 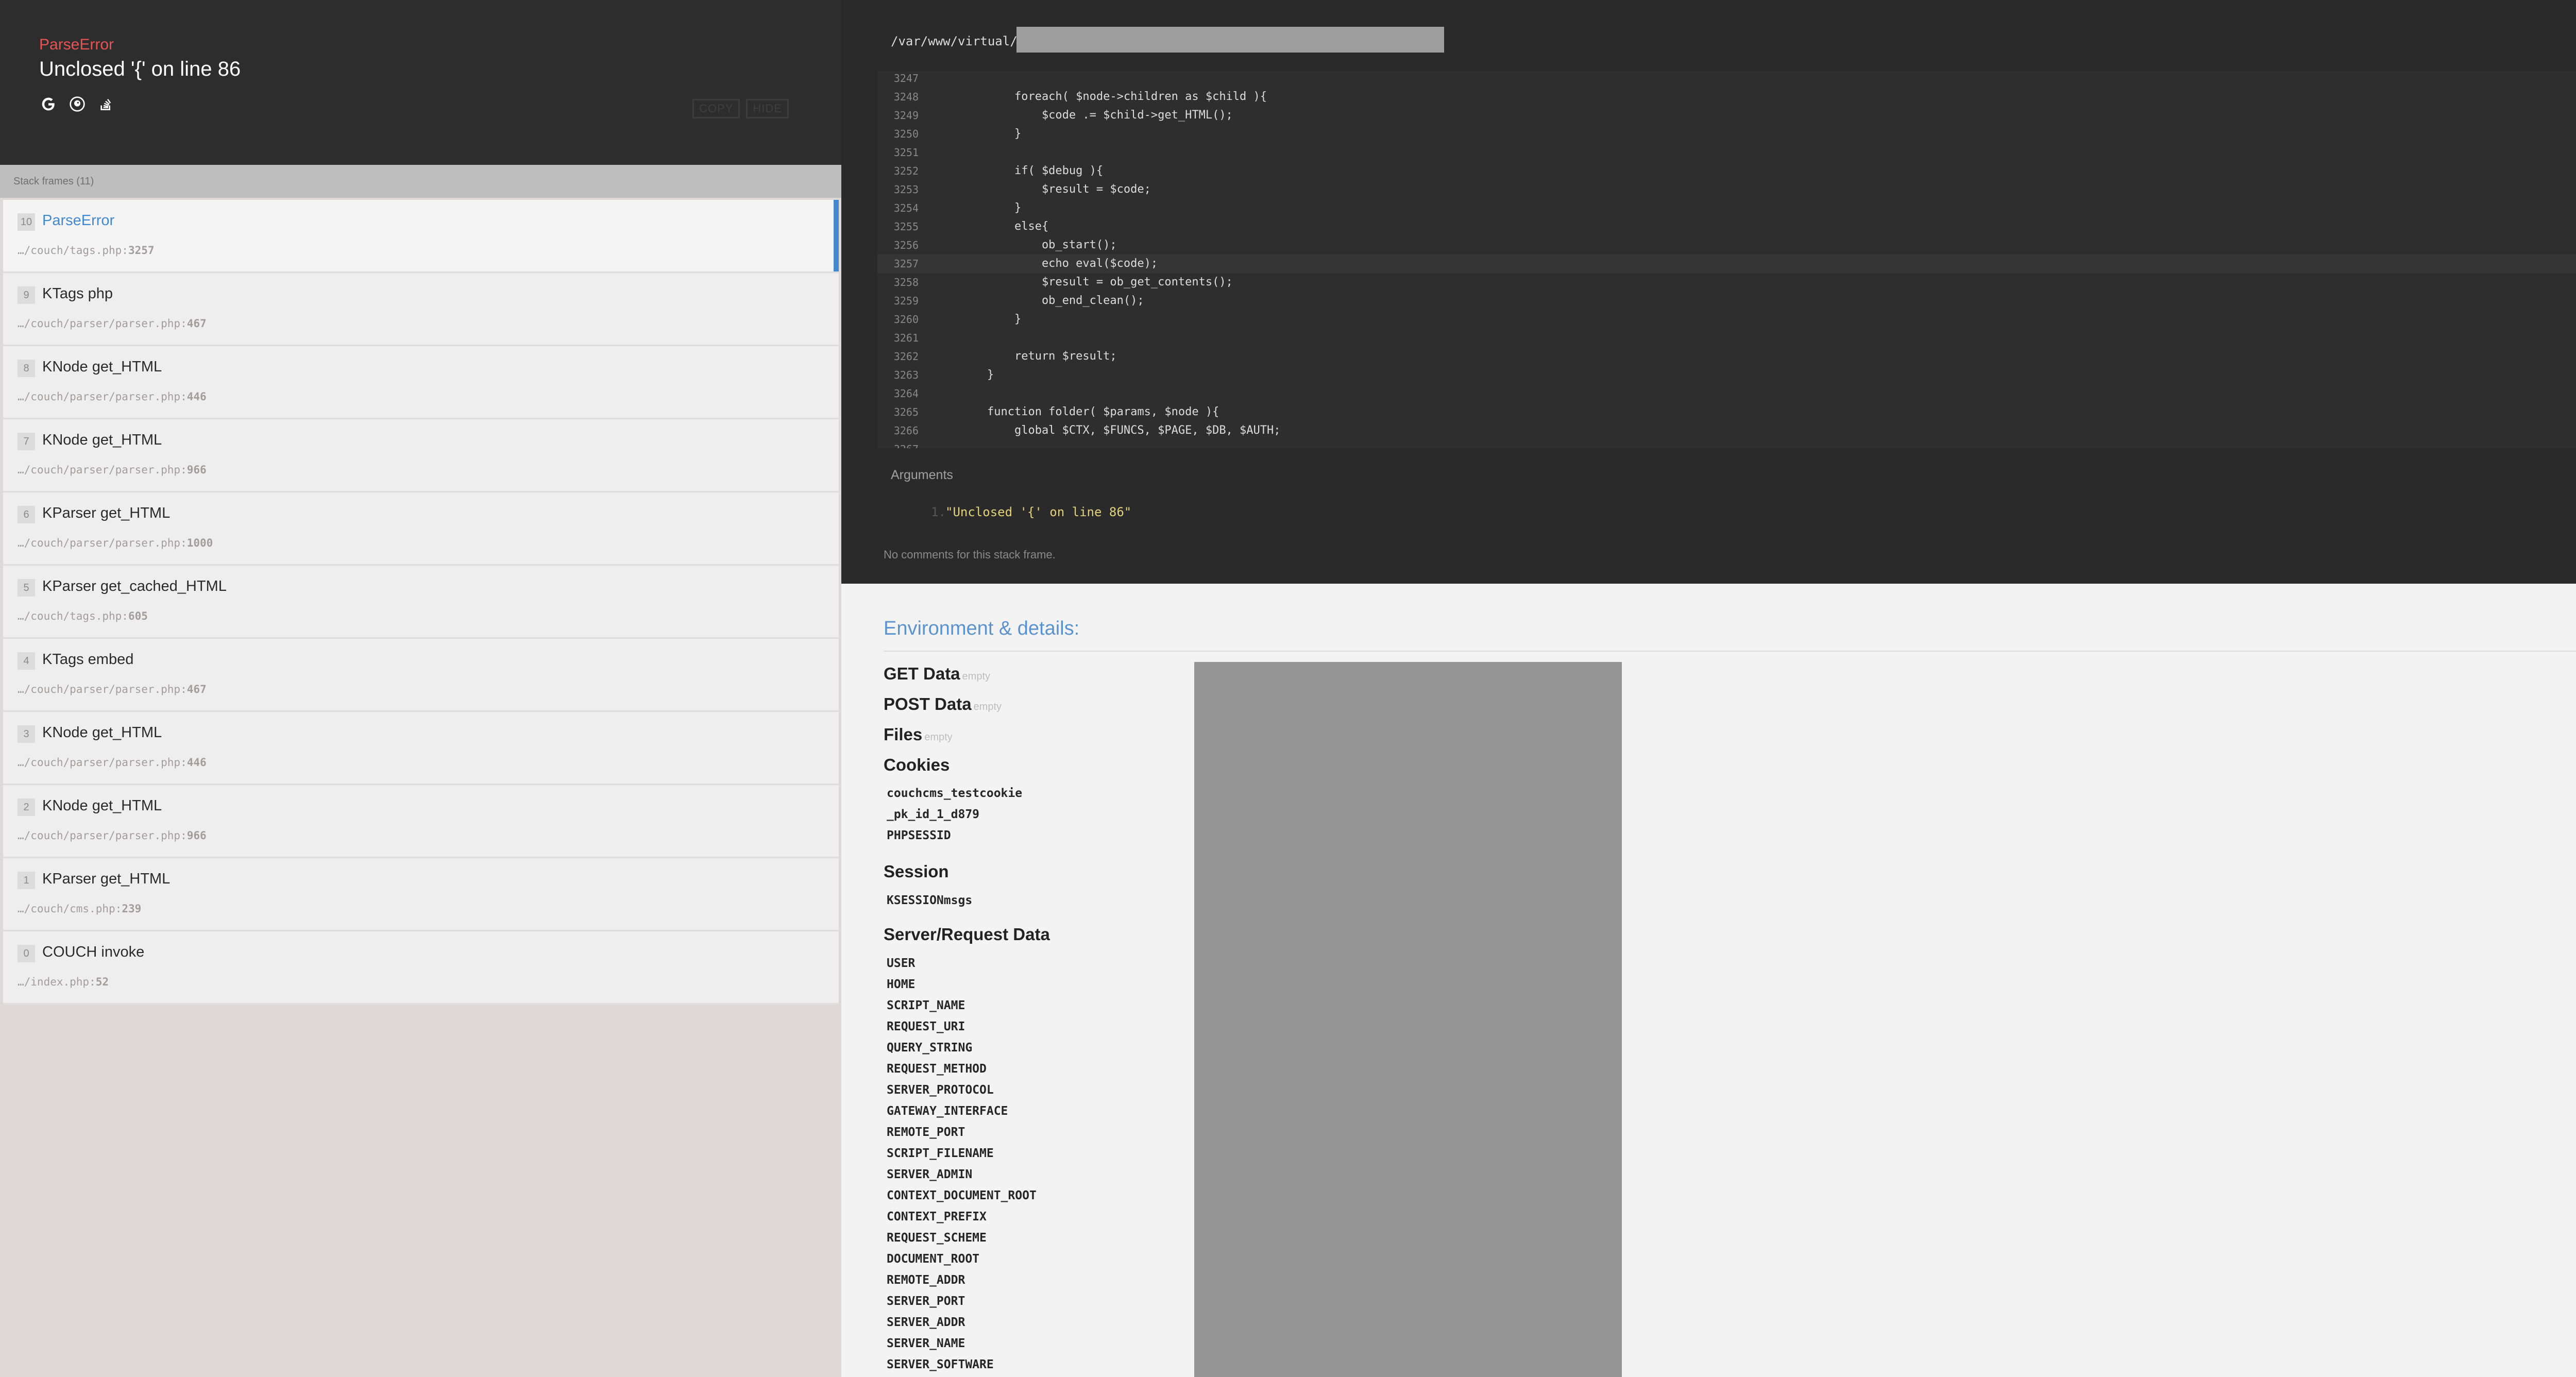 I want to click on code-text: $result = ob_get_contents();, so click(x=1096, y=282).